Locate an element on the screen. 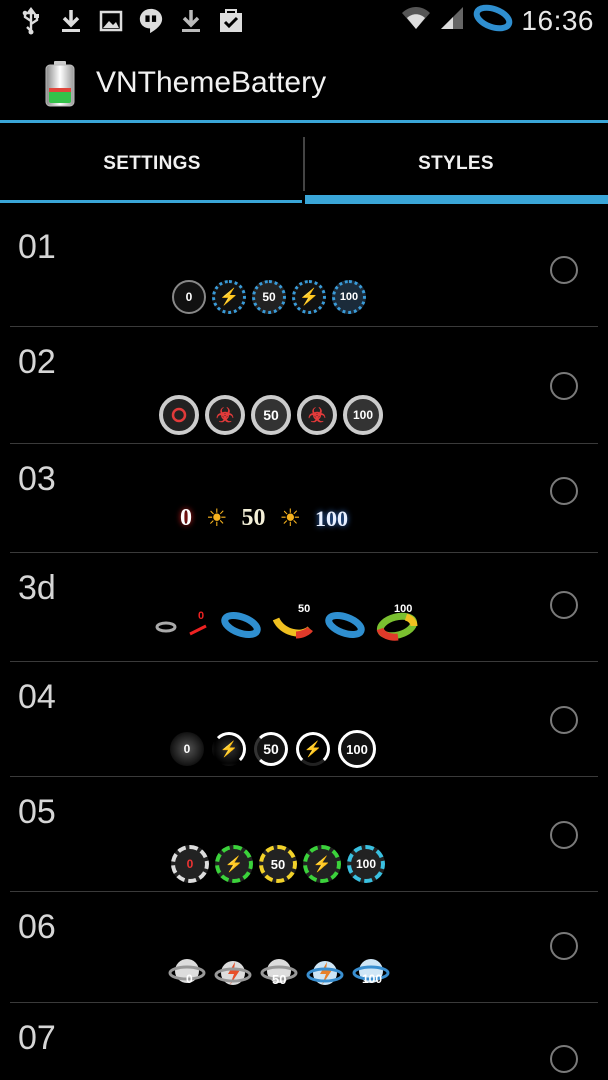 This screenshot has height=1080, width=608. list-item: 04 0 ⚡ 50 ⚡ 100 is located at coordinates (304, 719).